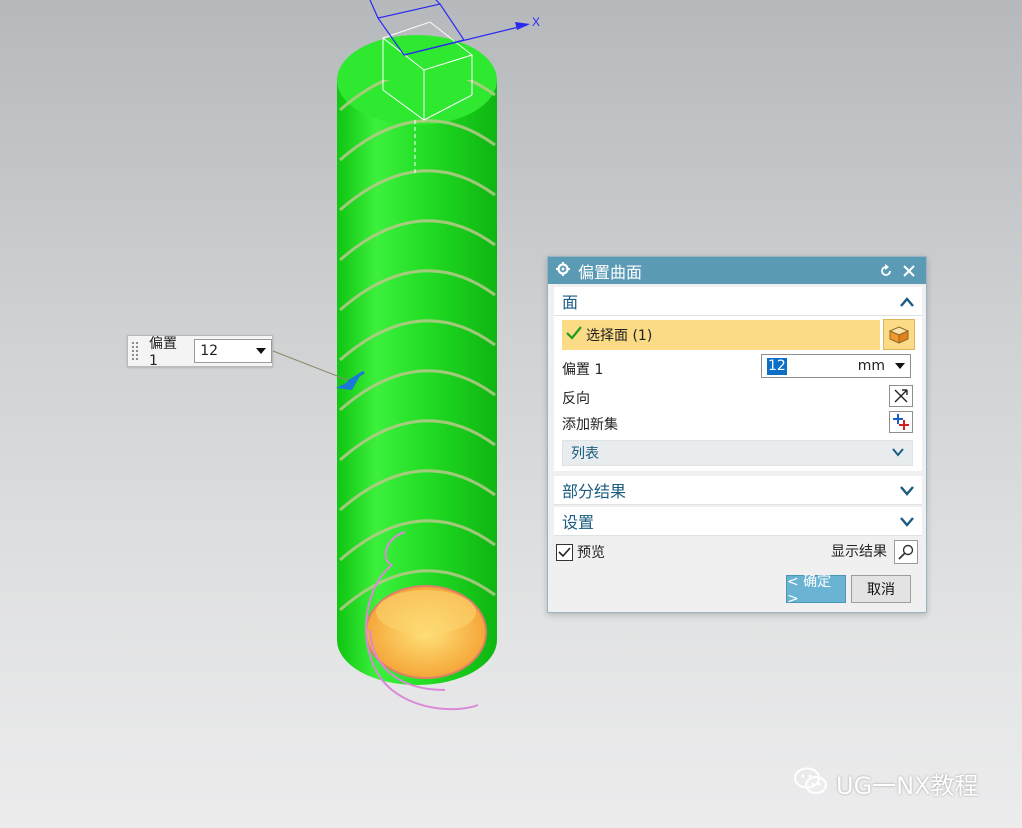 The image size is (1022, 828). I want to click on section-face-header: 面, so click(738, 301).